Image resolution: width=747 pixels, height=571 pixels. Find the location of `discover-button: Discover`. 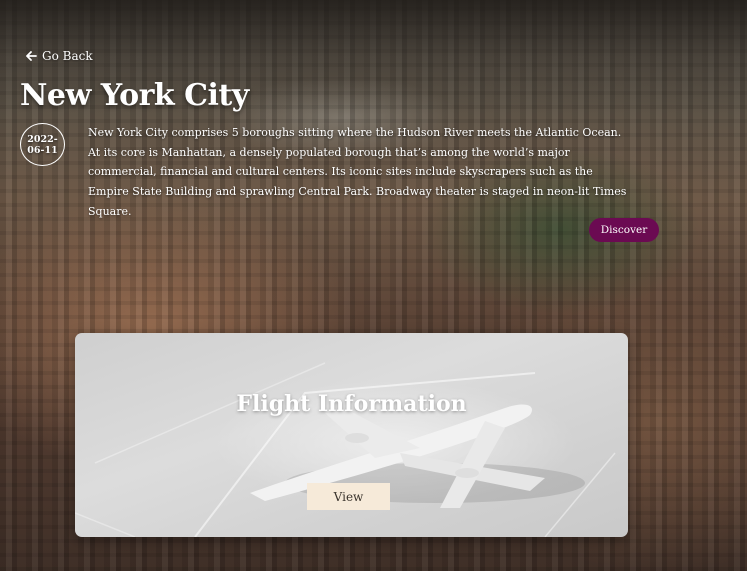

discover-button: Discover is located at coordinates (624, 230).